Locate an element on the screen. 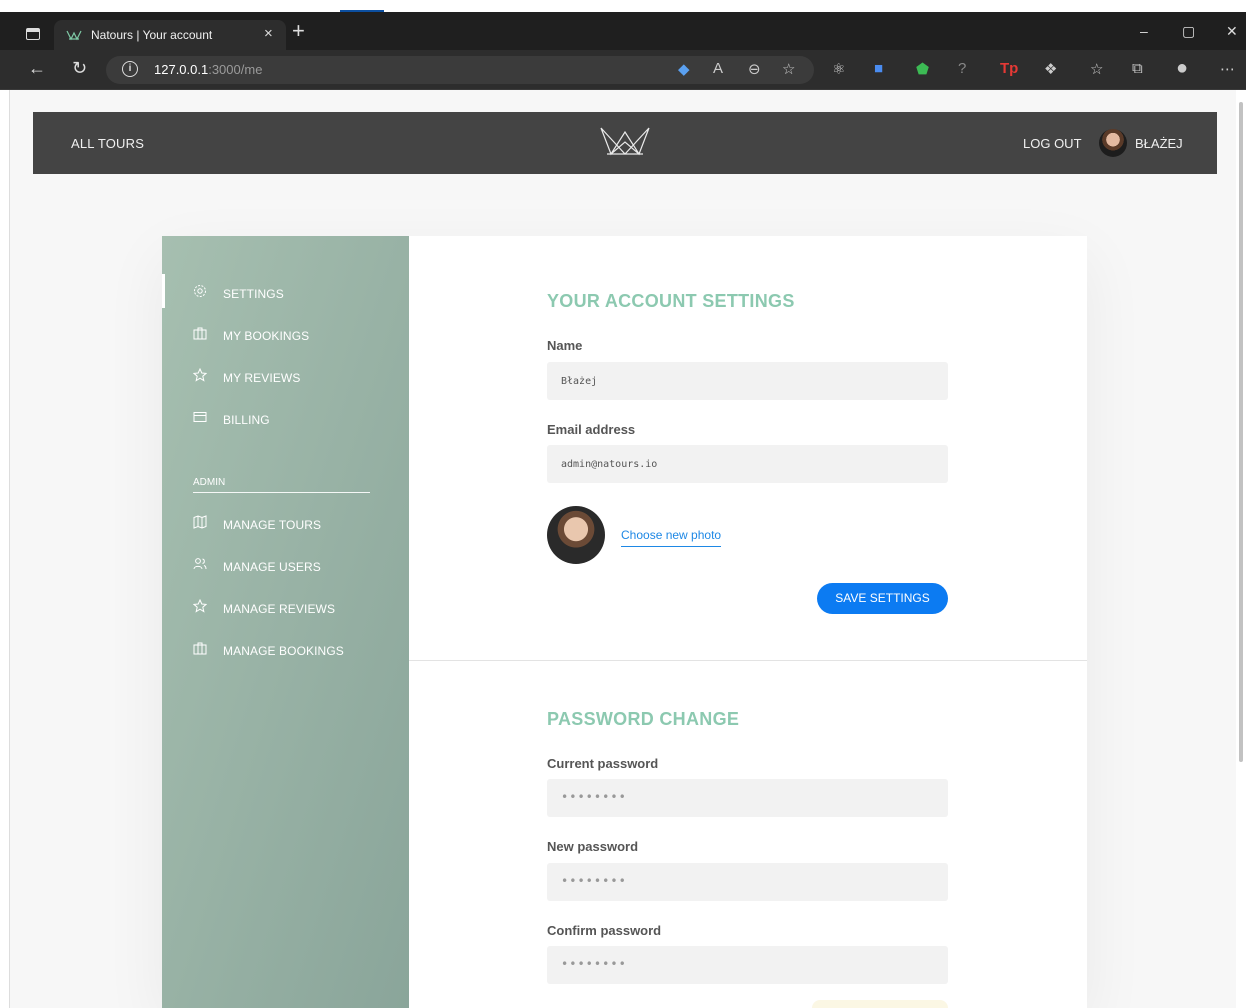 Image resolution: width=1246 pixels, height=1008 pixels. sidebar-item-label: MANAGE TOURS is located at coordinates (272, 525).